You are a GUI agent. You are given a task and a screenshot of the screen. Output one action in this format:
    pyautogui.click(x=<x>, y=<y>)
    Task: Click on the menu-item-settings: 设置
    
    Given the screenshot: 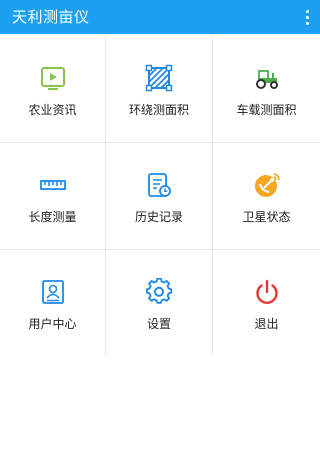 What is the action you would take?
    pyautogui.click(x=159, y=303)
    